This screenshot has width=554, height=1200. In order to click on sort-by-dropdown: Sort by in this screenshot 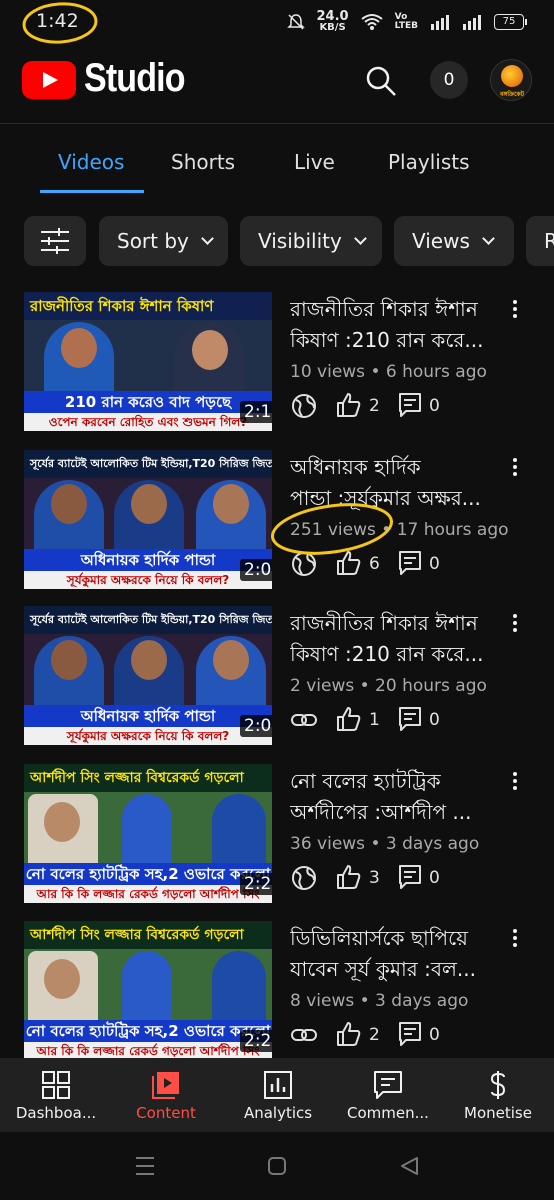, I will do `click(163, 241)`.